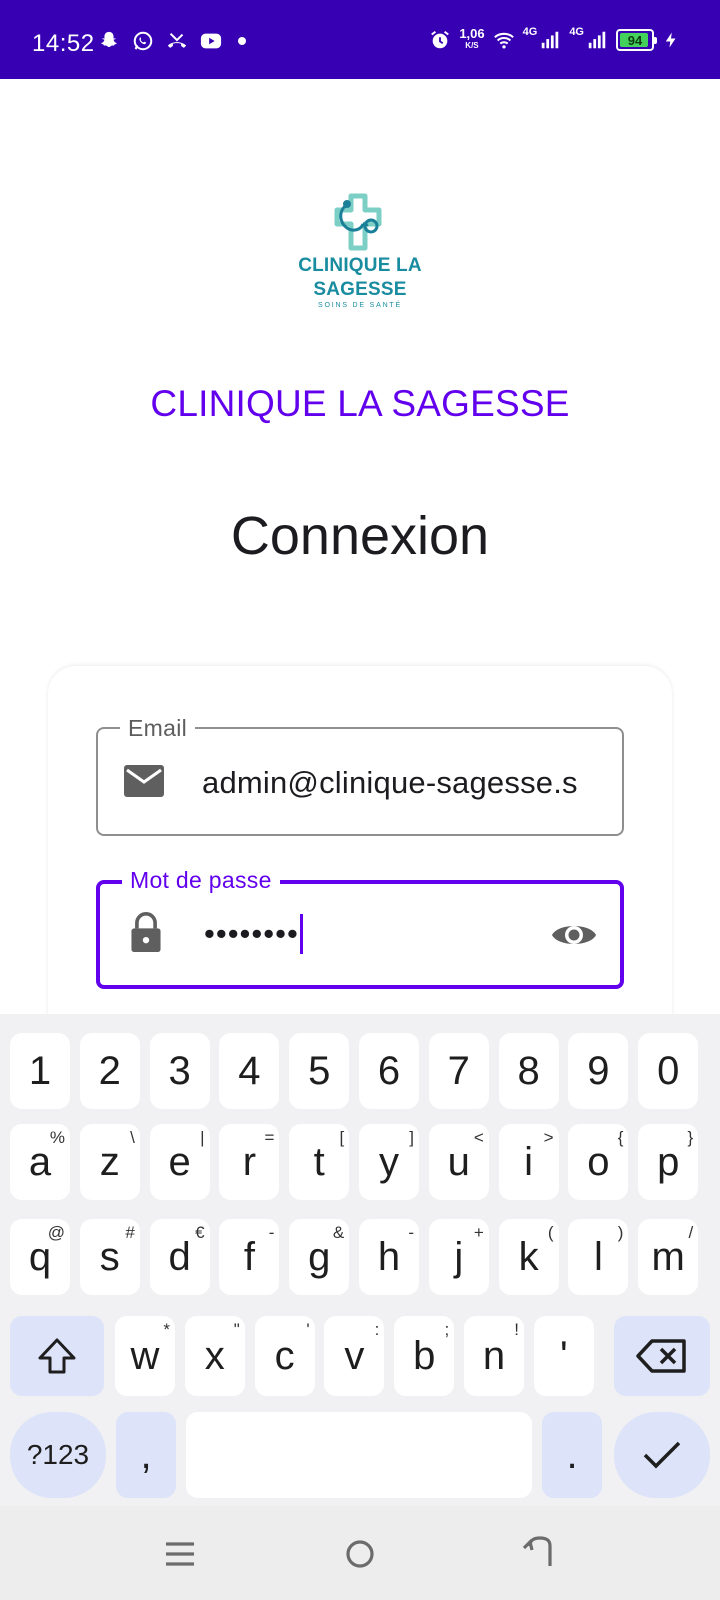 Image resolution: width=720 pixels, height=1600 pixels. I want to click on key-d: d €, so click(179, 1257).